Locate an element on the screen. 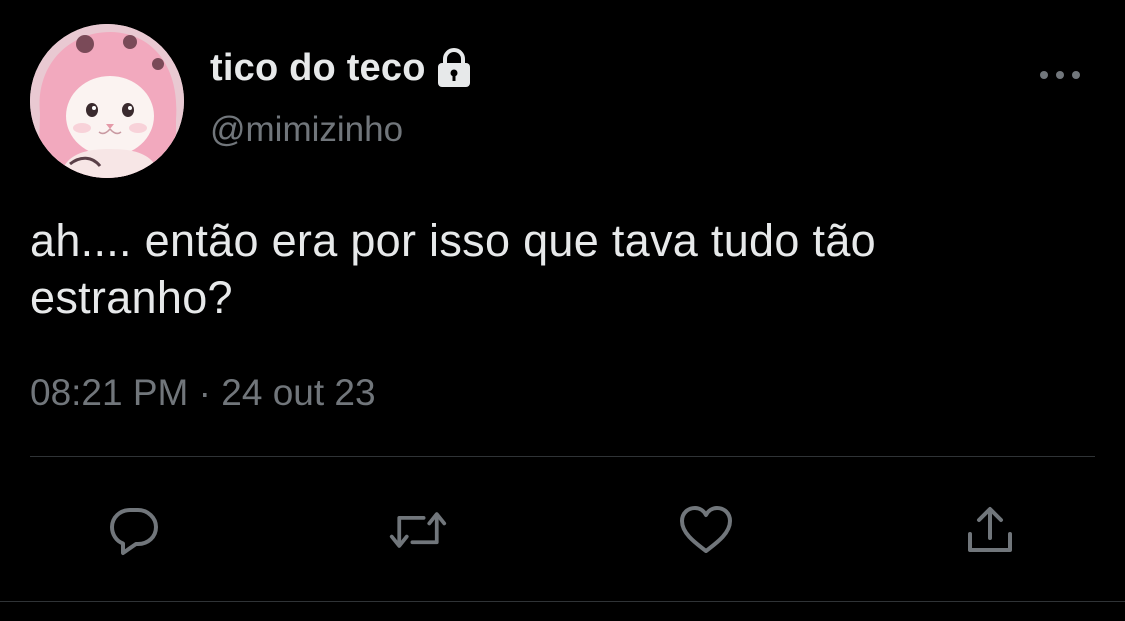 This screenshot has width=1125, height=621. tweet-text-line: estranho? is located at coordinates (131, 297).